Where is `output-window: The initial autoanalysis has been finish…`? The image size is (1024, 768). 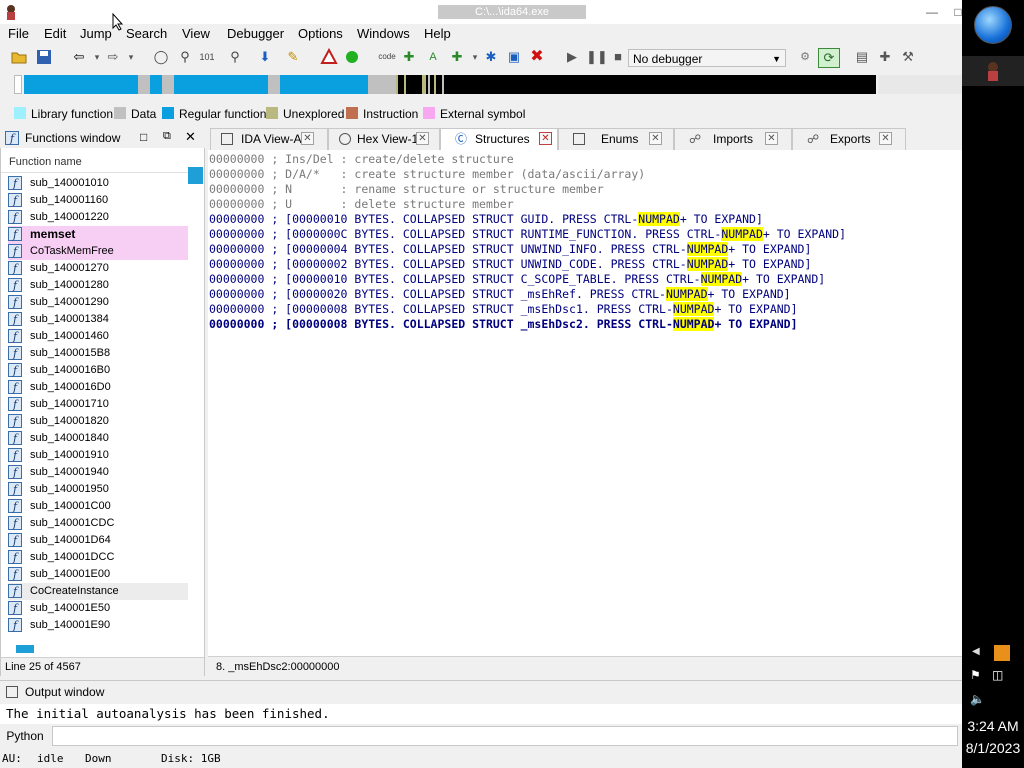
output-window: The initial autoanalysis has been finish… is located at coordinates (481, 714).